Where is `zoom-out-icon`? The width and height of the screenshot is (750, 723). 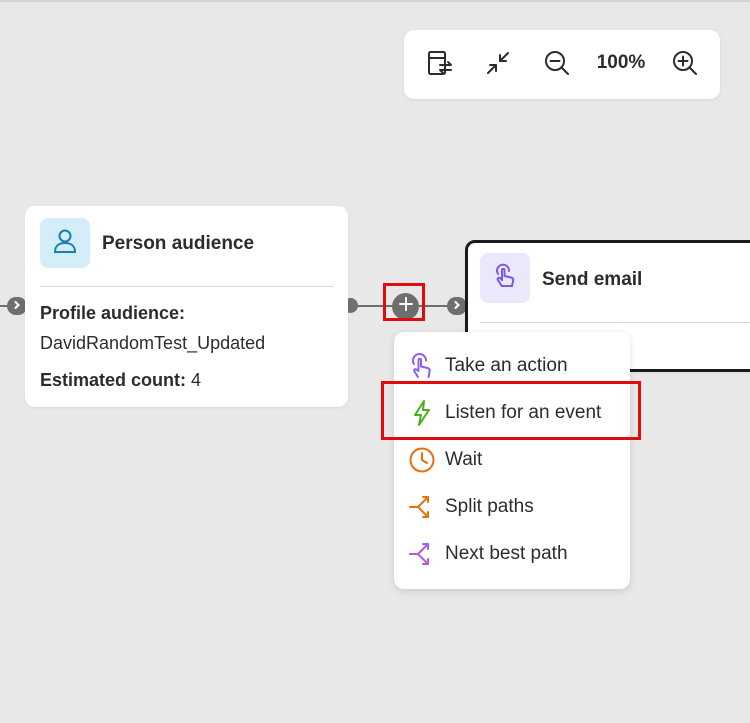 zoom-out-icon is located at coordinates (557, 65).